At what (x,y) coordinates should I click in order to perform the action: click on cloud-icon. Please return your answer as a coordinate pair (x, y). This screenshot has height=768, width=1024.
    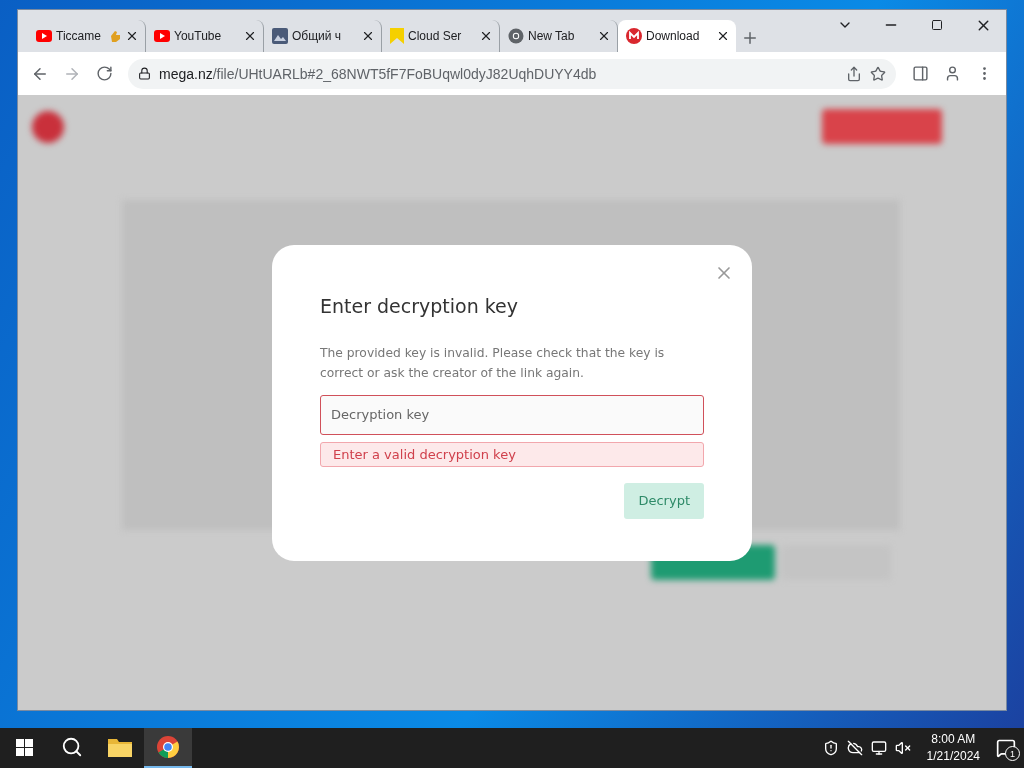
    Looking at the image, I should click on (854, 748).